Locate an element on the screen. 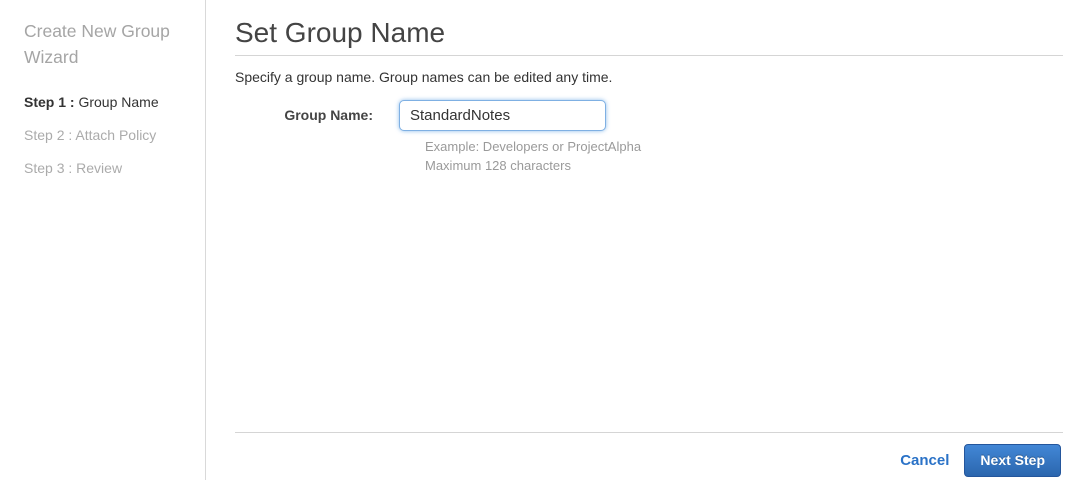 The width and height of the screenshot is (1073, 480). hint-max-characters: Maximum 128 characters is located at coordinates (498, 165).